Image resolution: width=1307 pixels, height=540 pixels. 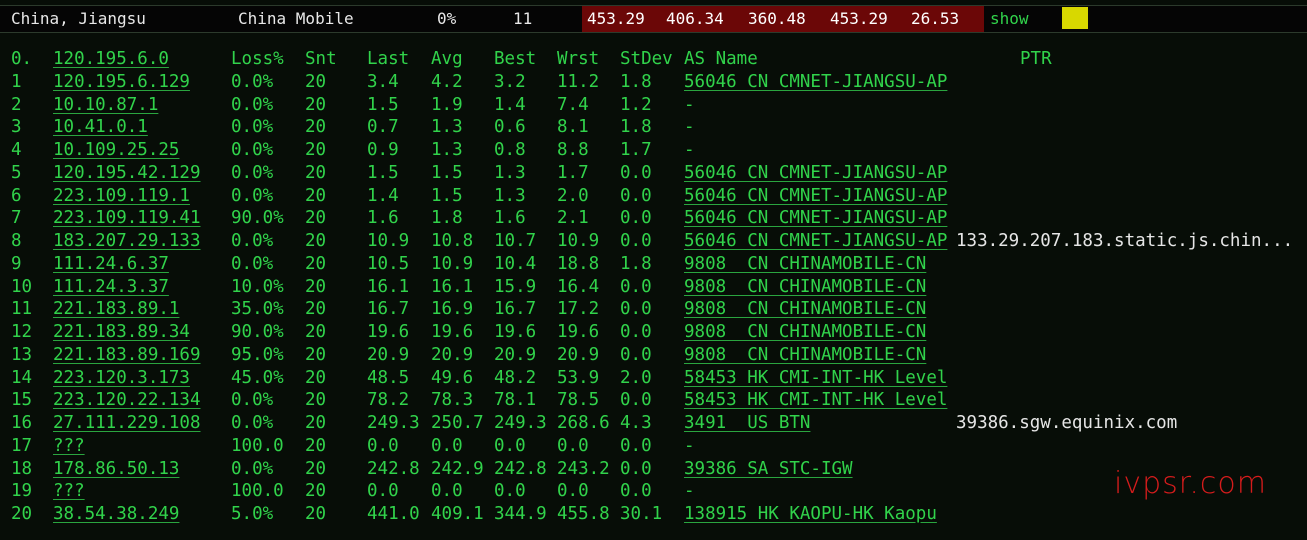 What do you see at coordinates (383, 445) in the screenshot?
I see `hop-last: 0.0` at bounding box center [383, 445].